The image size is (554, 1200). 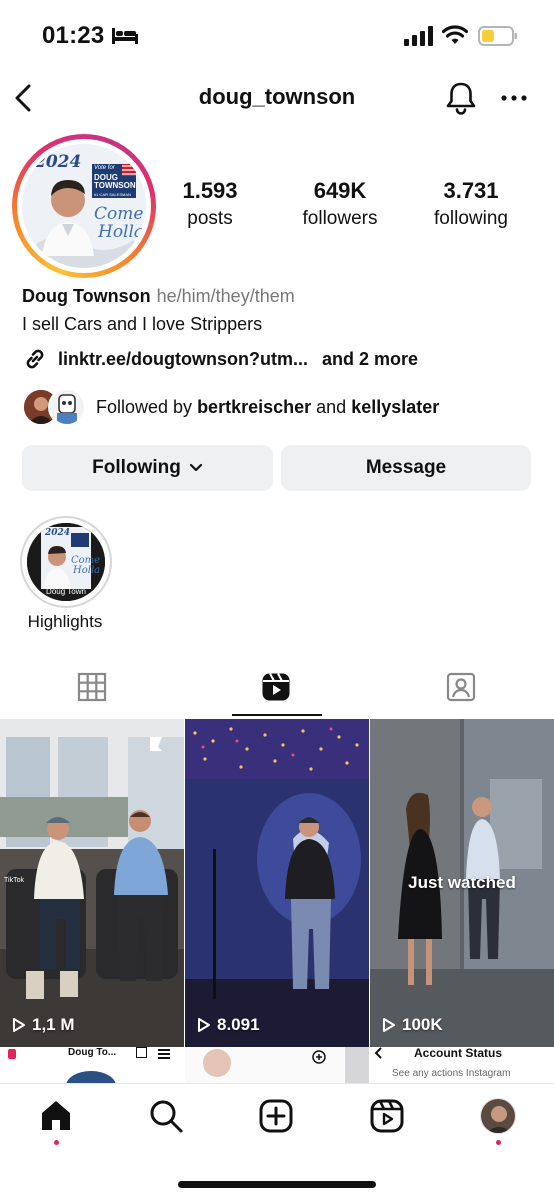 I want to click on reel-tile: 8.091, so click(x=277, y=883).